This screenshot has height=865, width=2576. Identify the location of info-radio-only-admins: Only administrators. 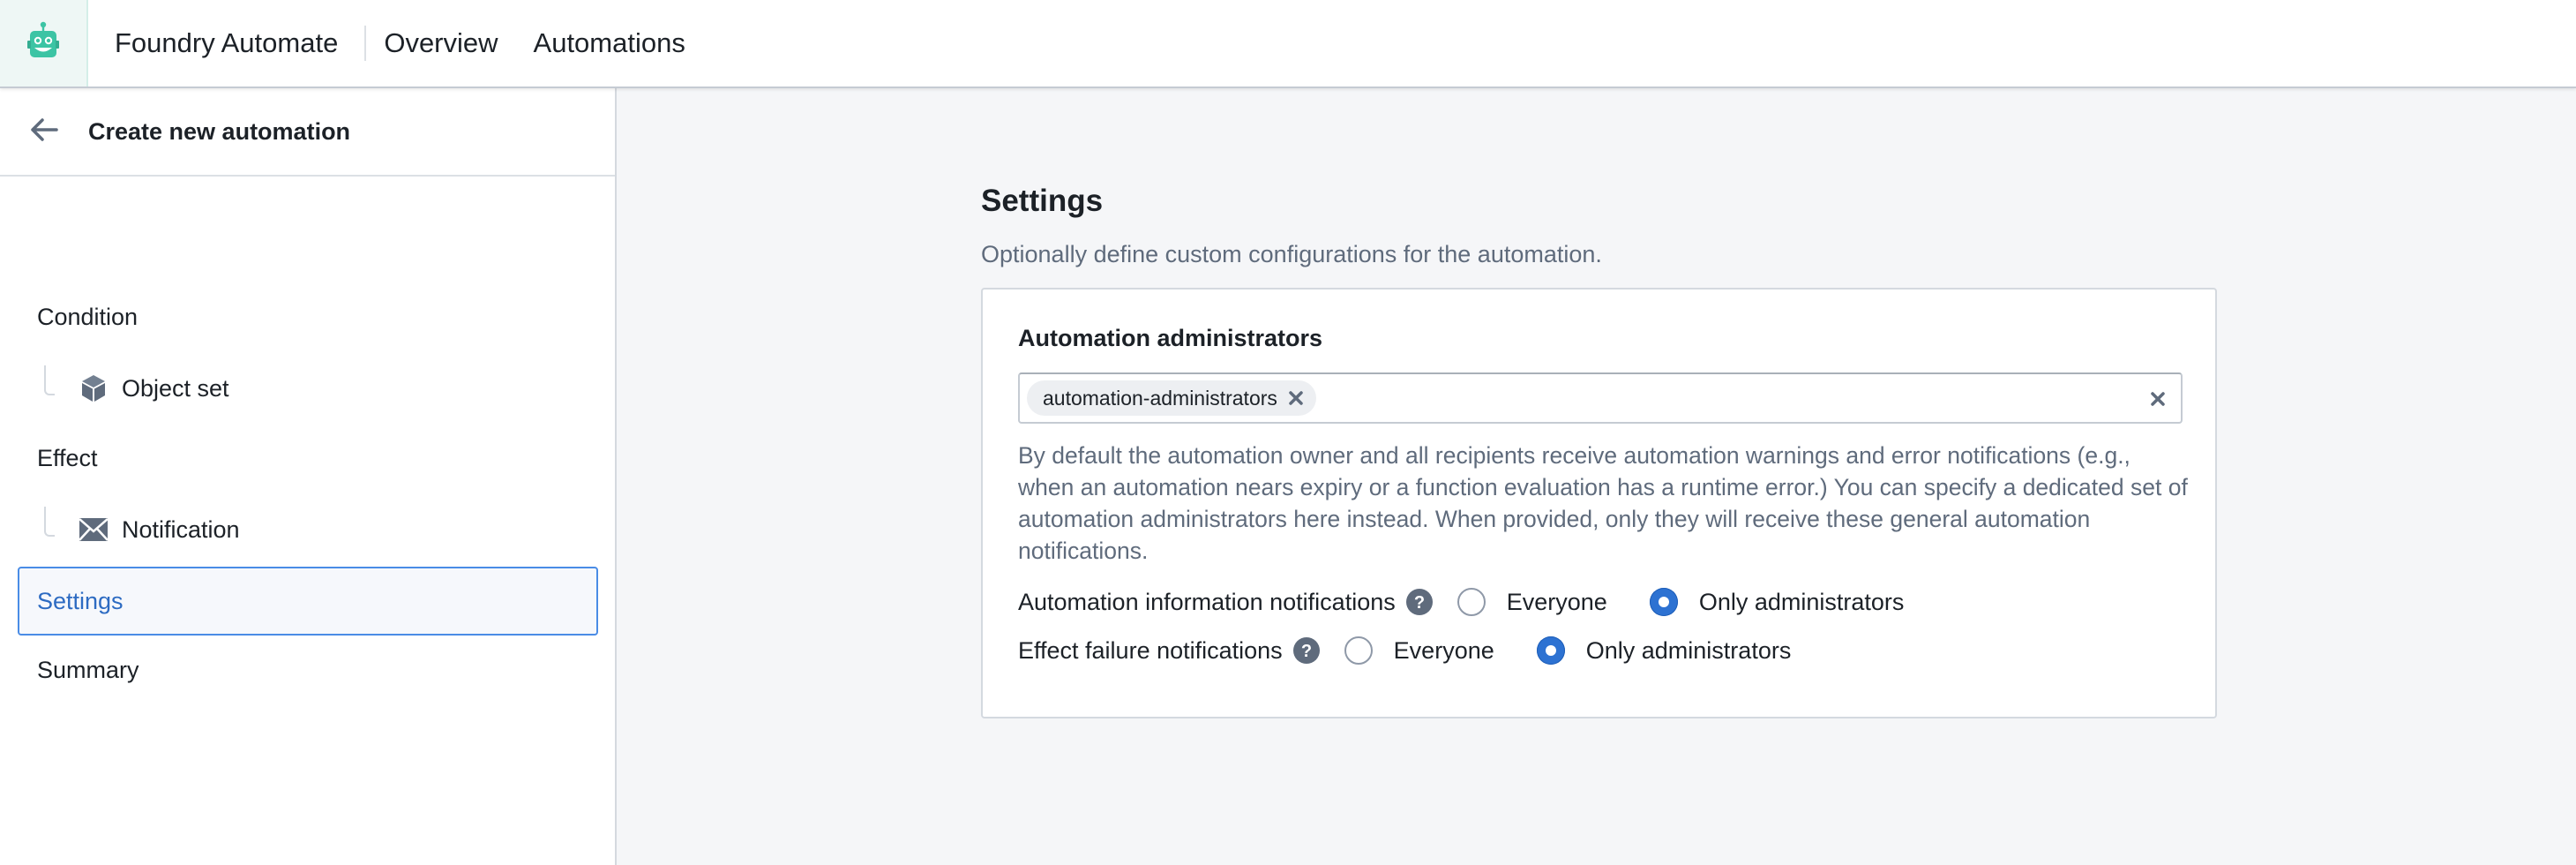
(1777, 602).